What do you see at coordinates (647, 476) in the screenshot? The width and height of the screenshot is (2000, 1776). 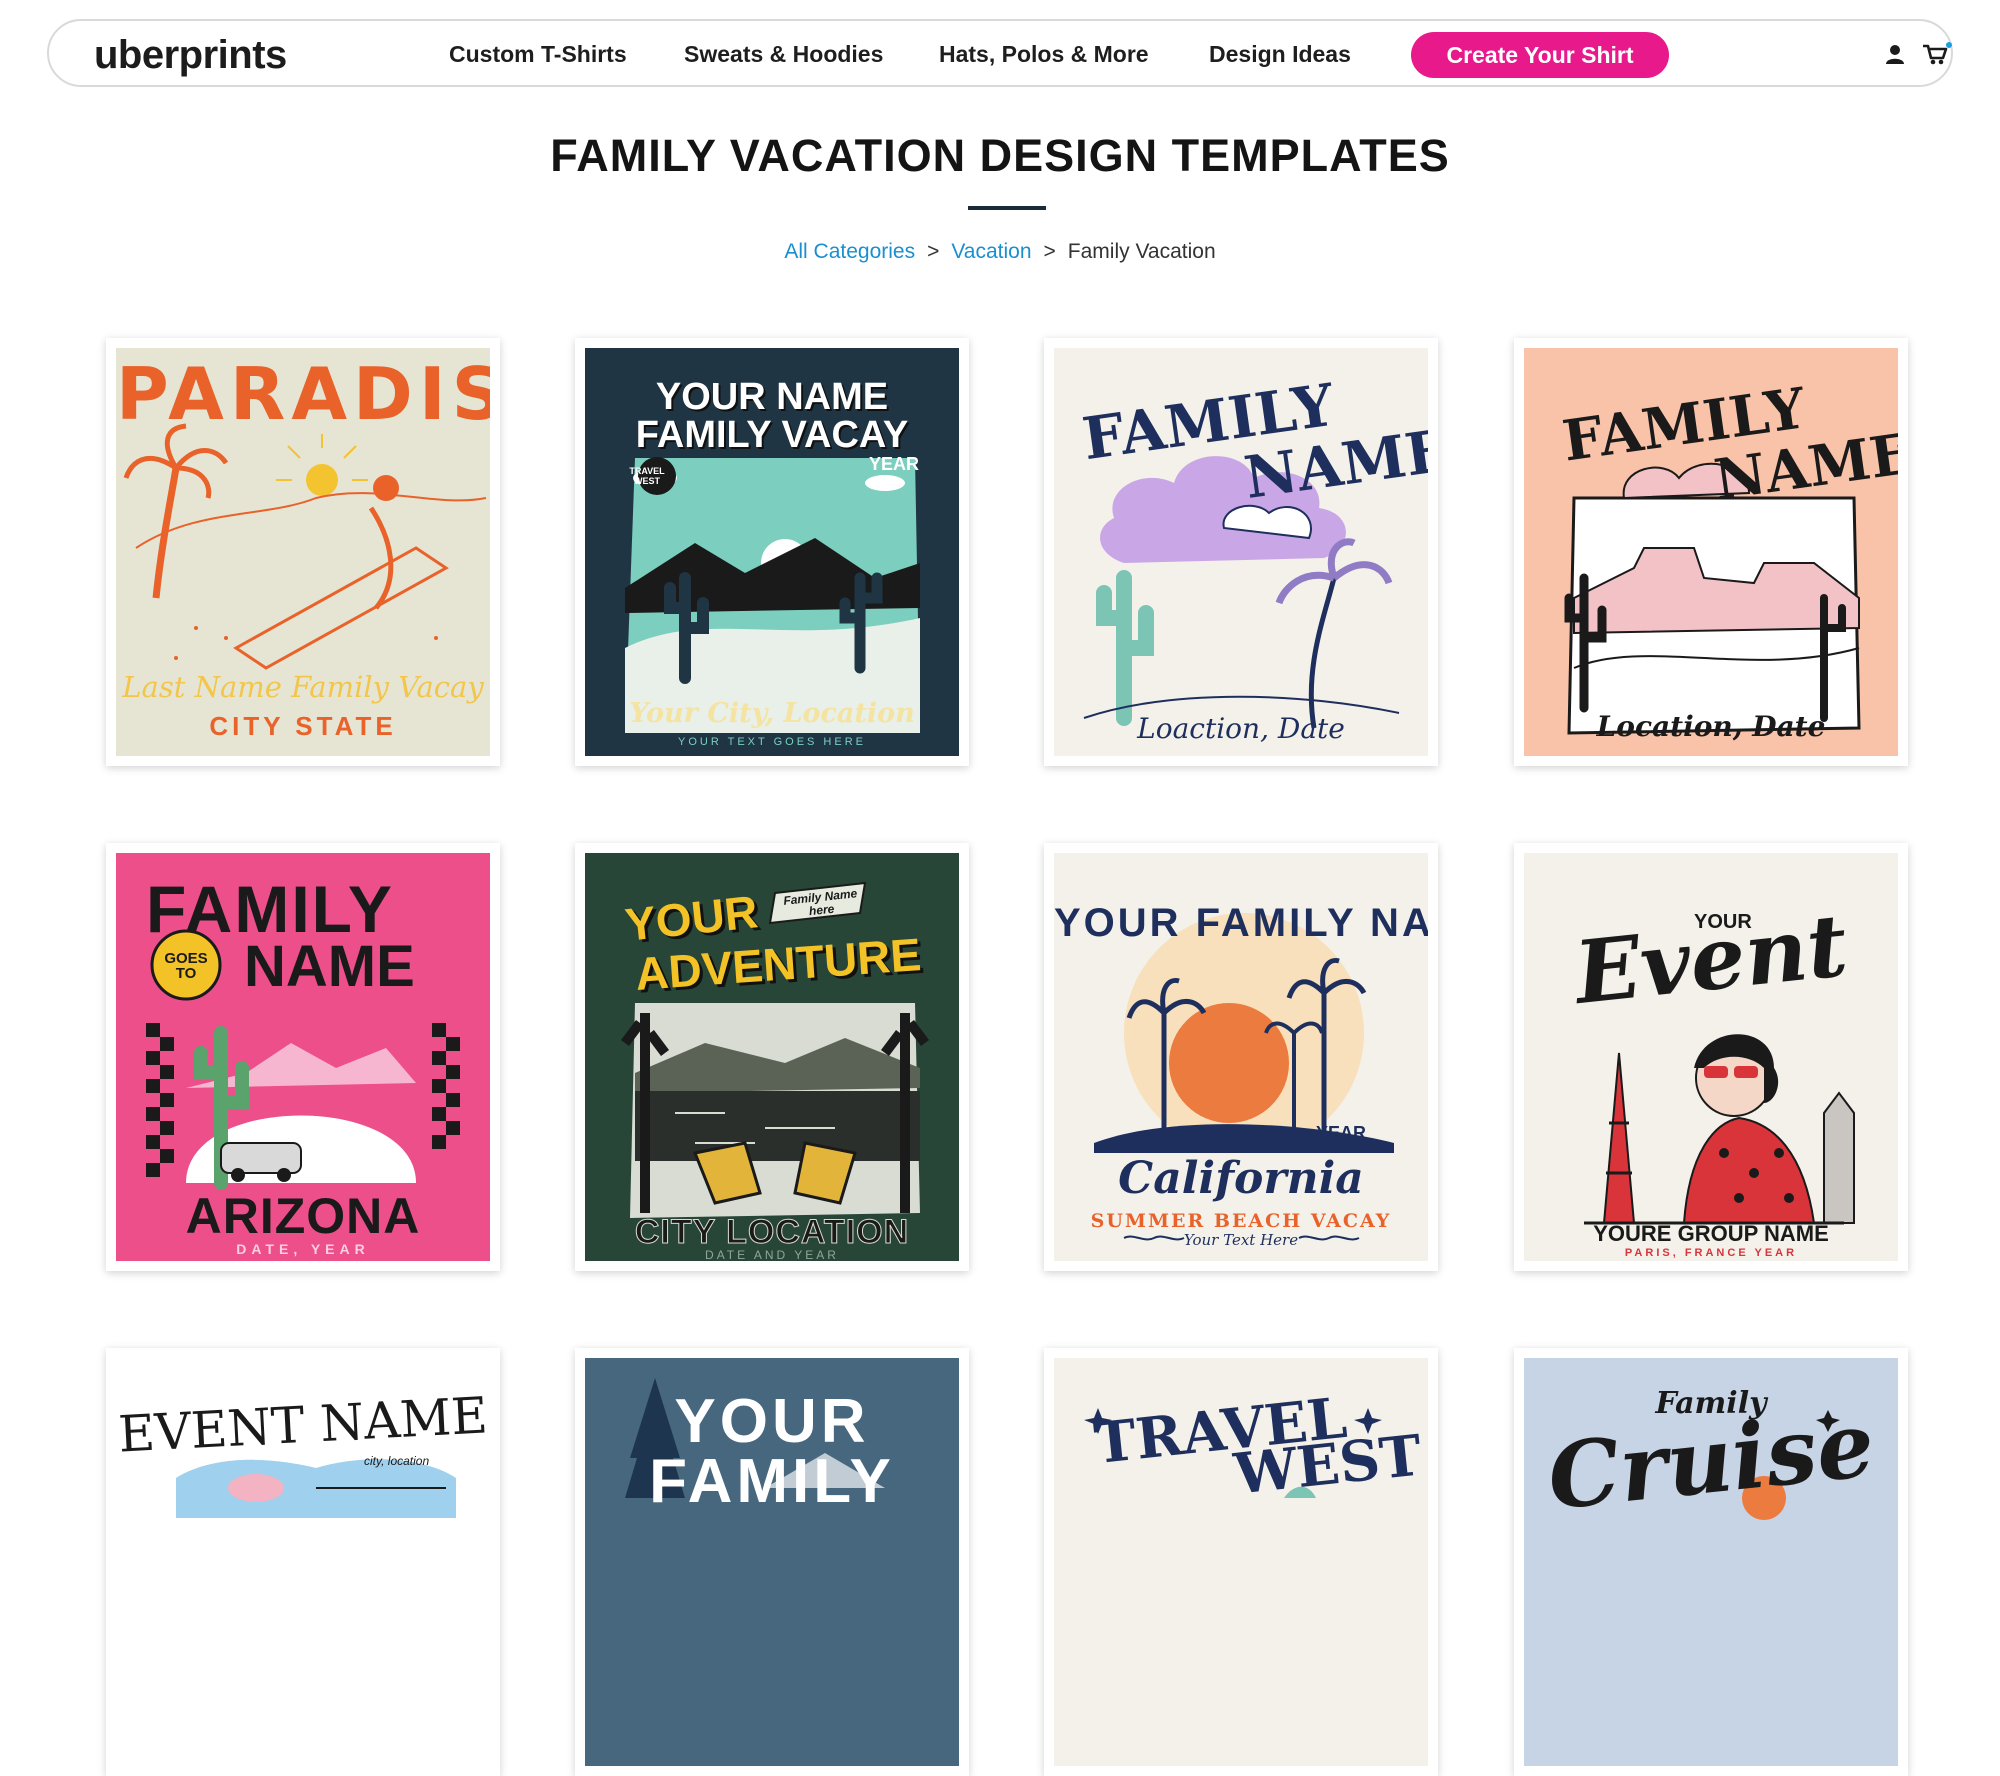 I see `template-badge: TRAVEL WEST` at bounding box center [647, 476].